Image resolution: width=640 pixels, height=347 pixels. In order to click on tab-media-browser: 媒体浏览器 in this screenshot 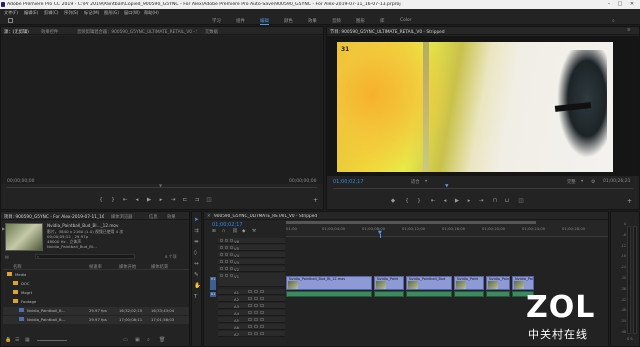, I will do `click(121, 217)`.